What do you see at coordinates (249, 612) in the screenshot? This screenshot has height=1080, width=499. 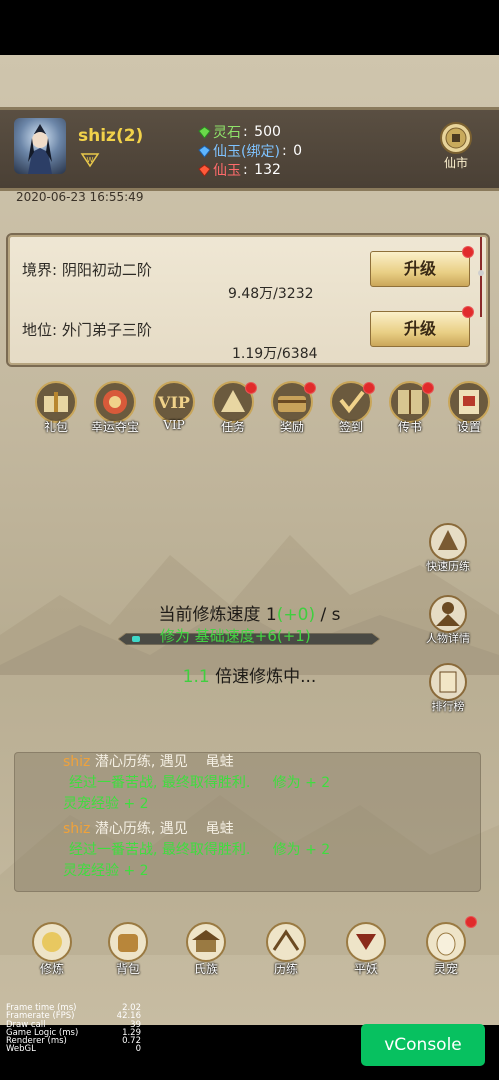 I see `cultivation-speed: 当前修炼速度 1(+0) / s` at bounding box center [249, 612].